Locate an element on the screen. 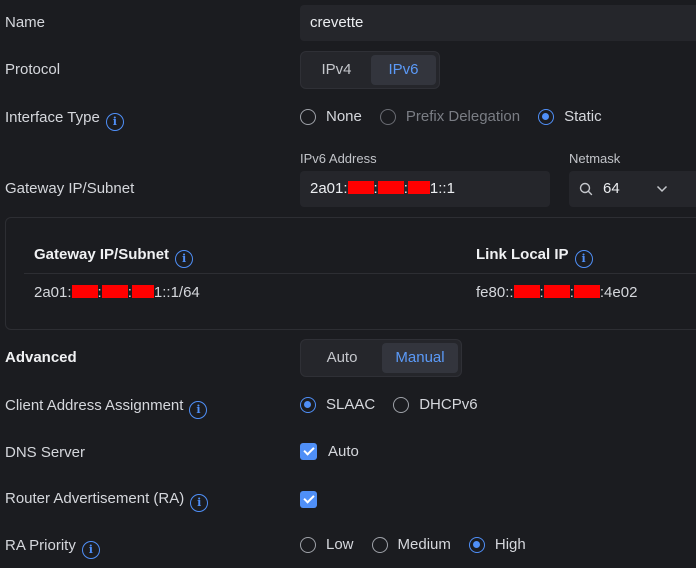  ra-priority-radio-group: Low Medium High is located at coordinates (422, 544).